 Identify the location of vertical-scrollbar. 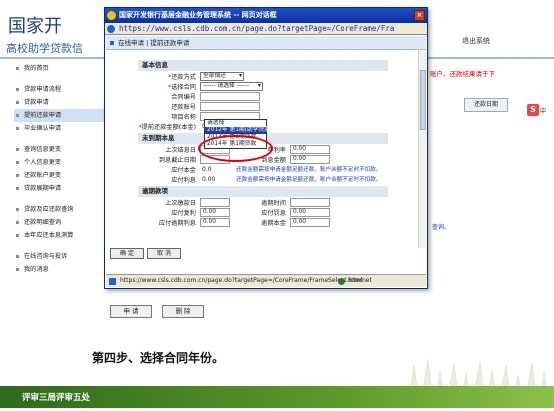
(422, 149).